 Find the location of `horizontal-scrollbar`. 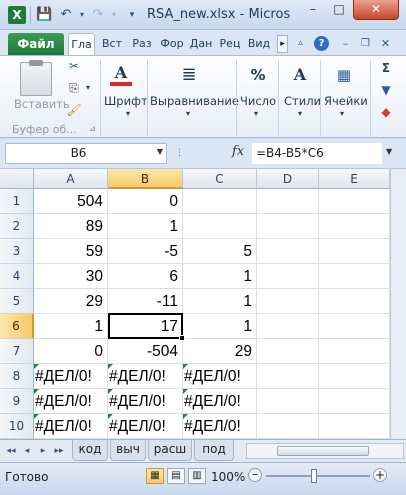

horizontal-scrollbar is located at coordinates (325, 451).